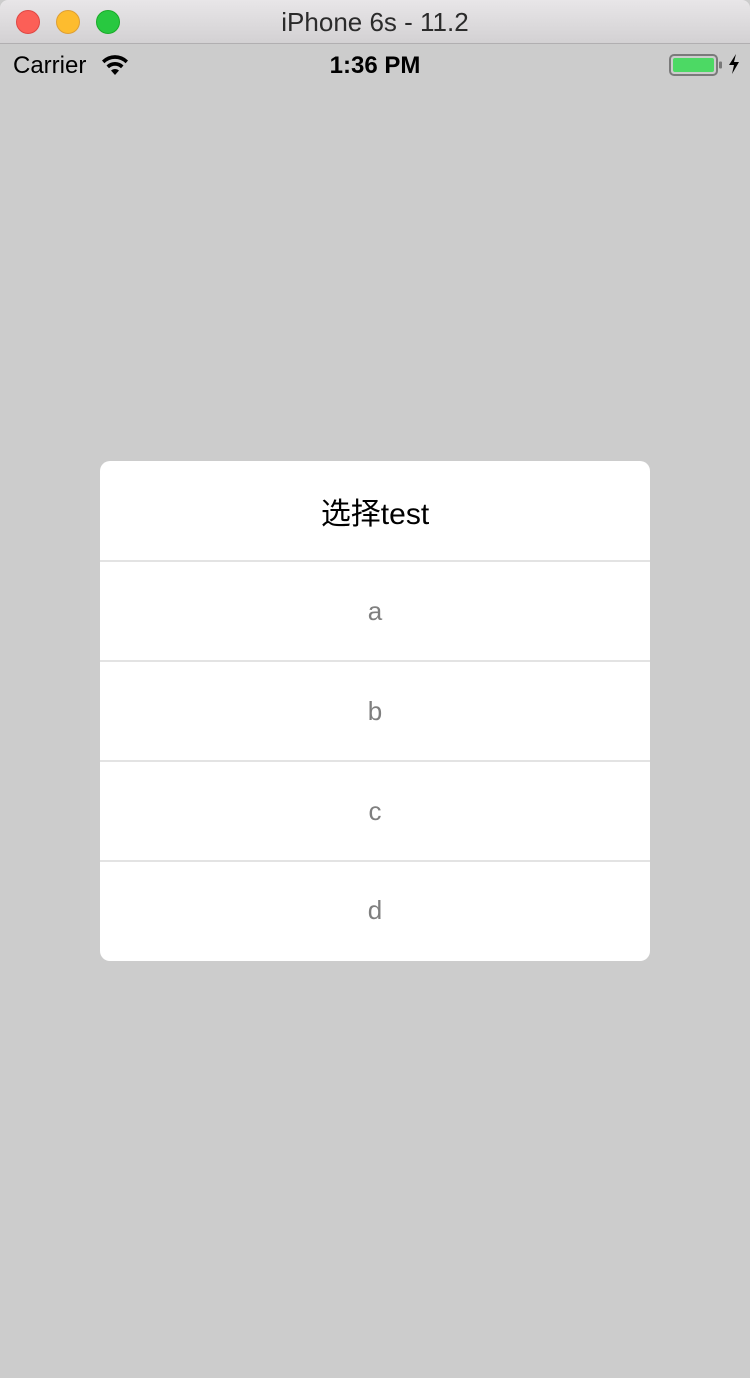 The width and height of the screenshot is (750, 1378). I want to click on option-c: c, so click(375, 812).